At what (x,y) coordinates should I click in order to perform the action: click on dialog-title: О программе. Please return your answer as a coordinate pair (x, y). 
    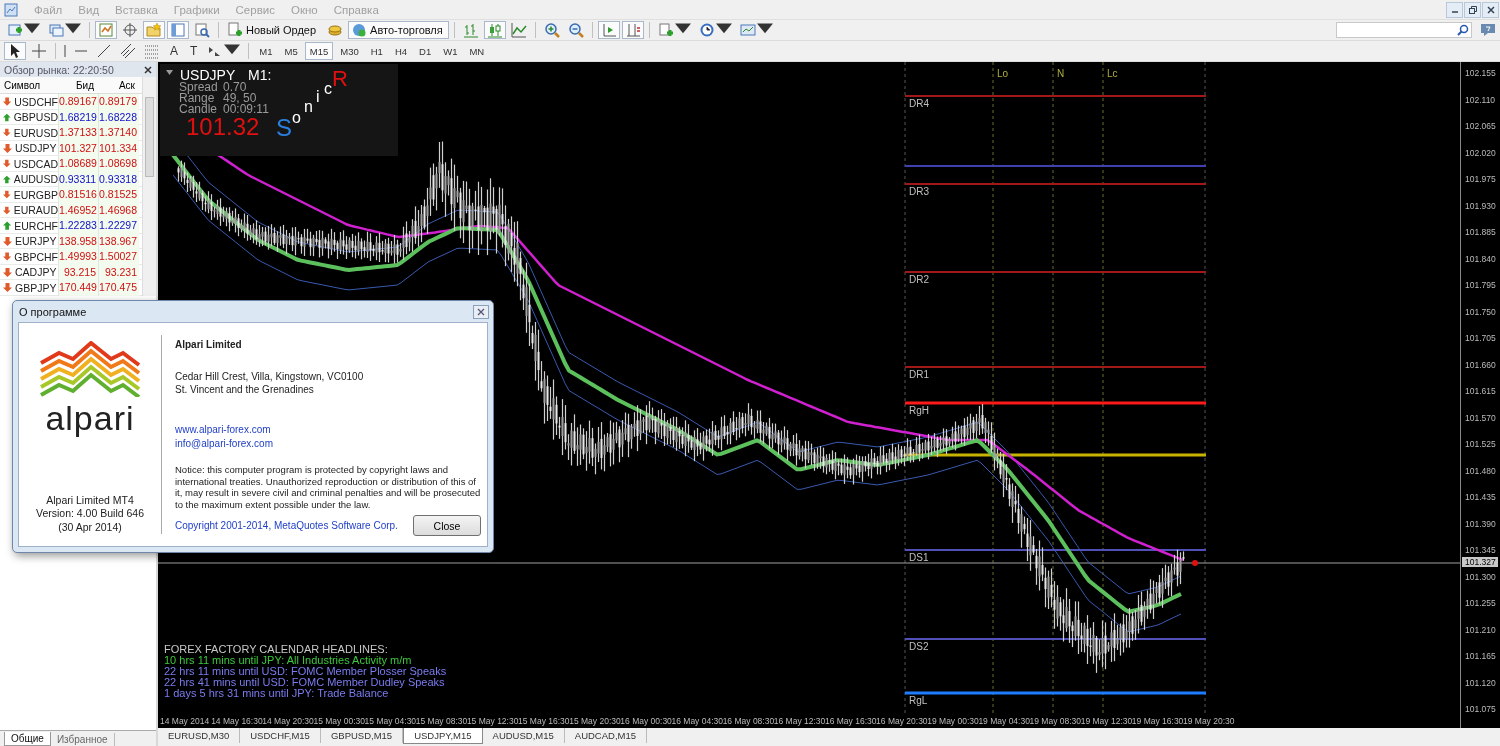
    Looking at the image, I should click on (53, 311).